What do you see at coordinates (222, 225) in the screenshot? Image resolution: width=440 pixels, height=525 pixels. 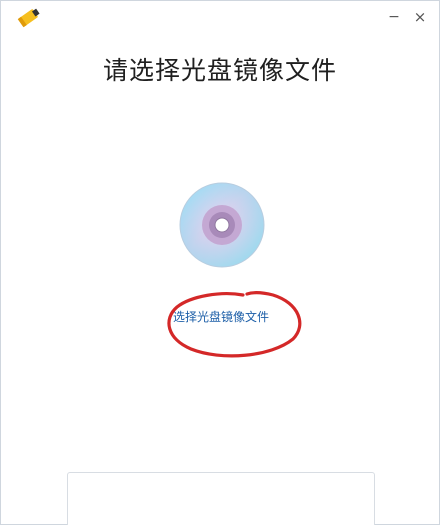 I see `disc-icon` at bounding box center [222, 225].